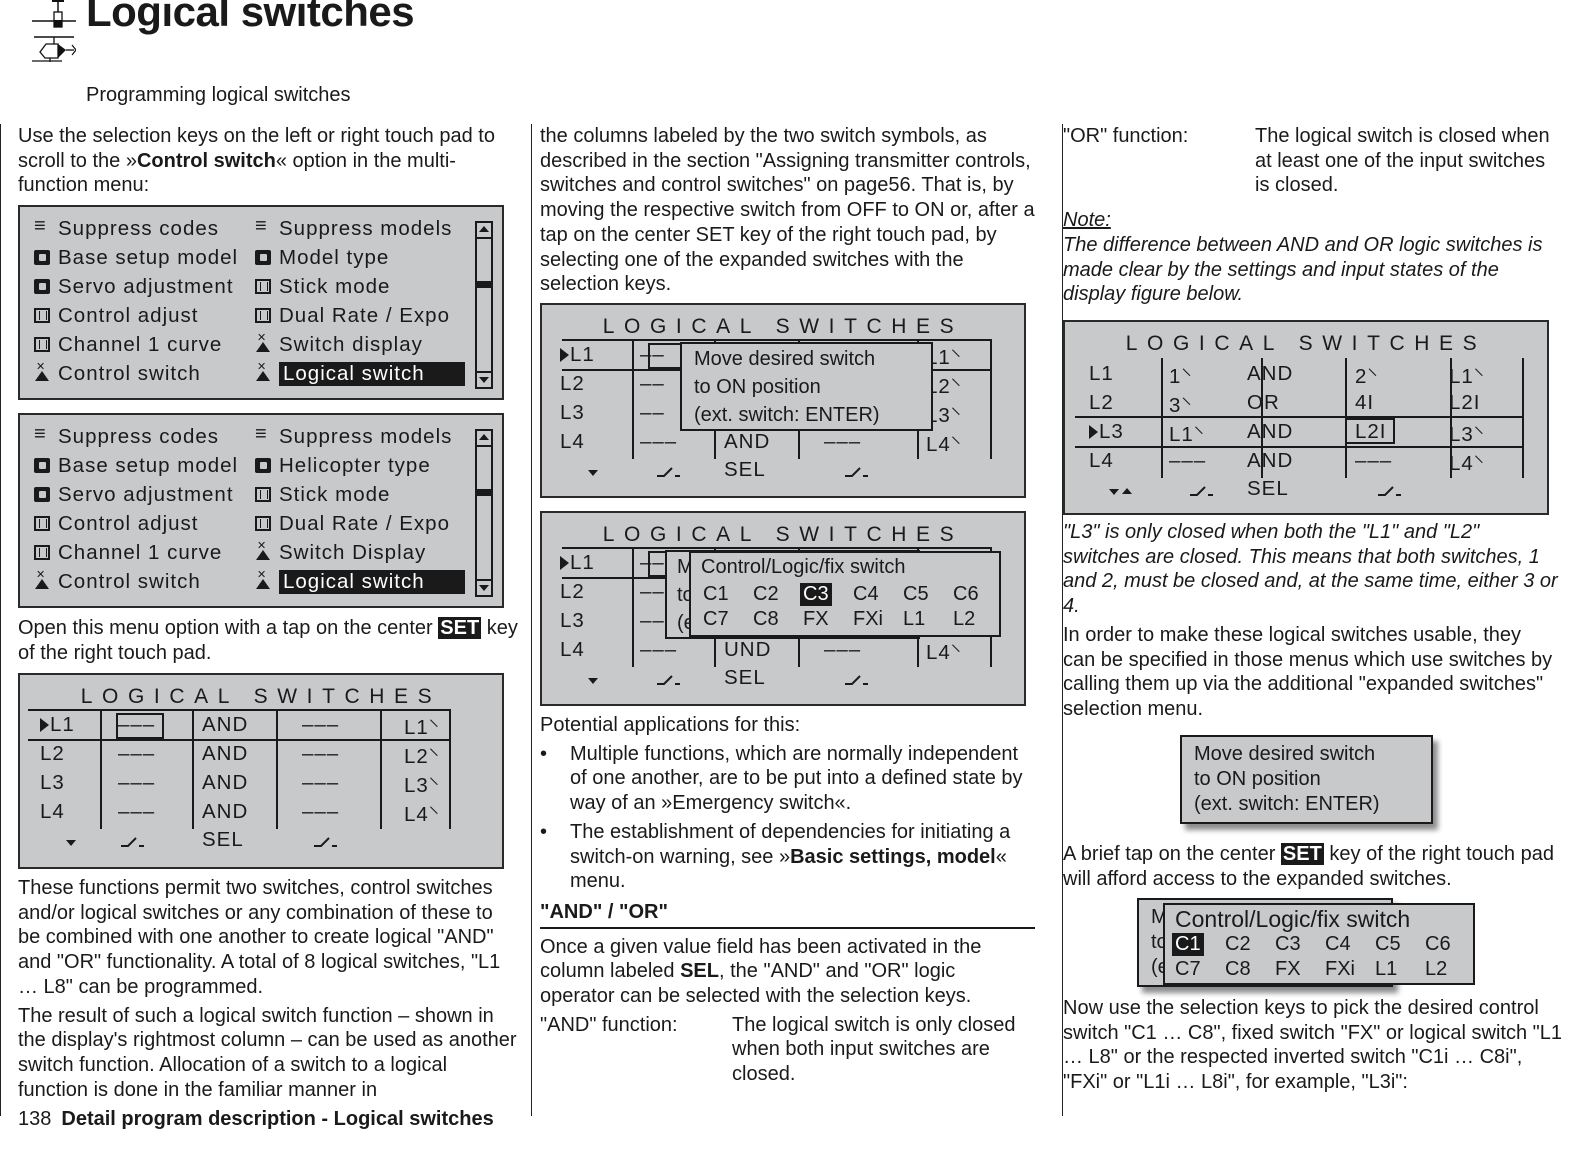  What do you see at coordinates (1364, 403) in the screenshot?
I see `input-switch-2: 4I` at bounding box center [1364, 403].